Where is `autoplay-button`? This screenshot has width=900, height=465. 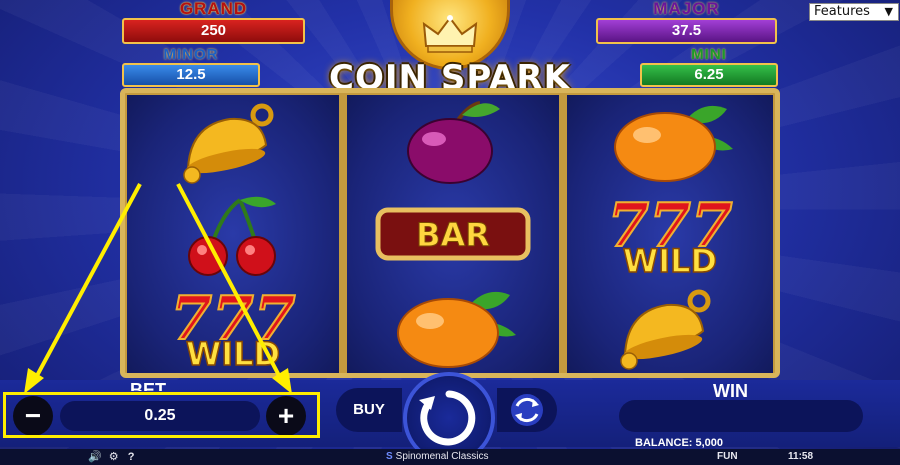 autoplay-button is located at coordinates (527, 410).